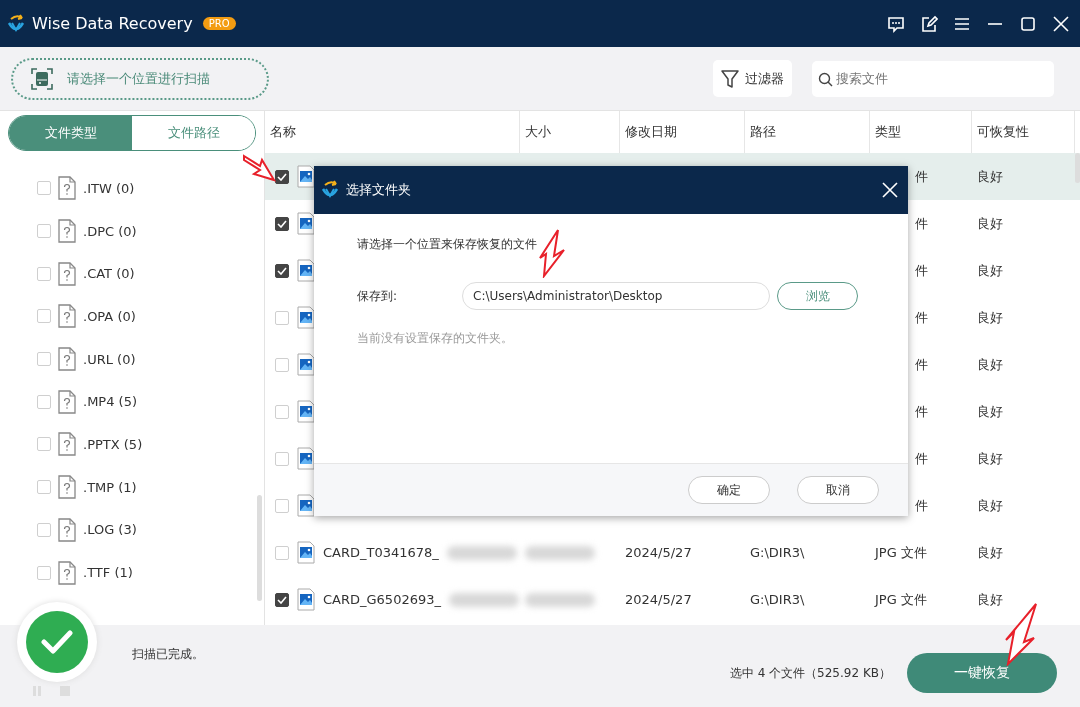 The image size is (1080, 707). Describe the element at coordinates (70, 133) in the screenshot. I see `sidebar-tab: 文件类型` at that location.